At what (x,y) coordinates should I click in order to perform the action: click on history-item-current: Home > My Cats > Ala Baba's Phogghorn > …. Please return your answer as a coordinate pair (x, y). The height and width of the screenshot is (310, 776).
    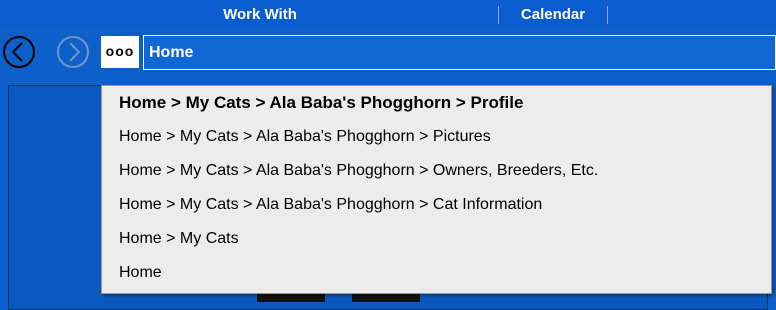
    Looking at the image, I should click on (321, 103).